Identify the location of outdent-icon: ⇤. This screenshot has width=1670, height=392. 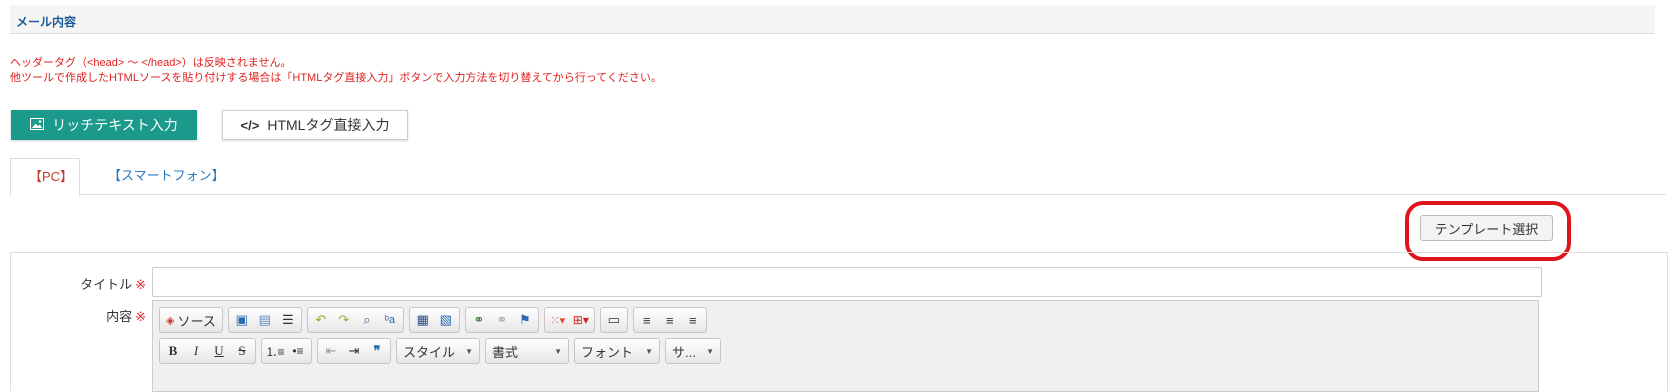
(331, 351).